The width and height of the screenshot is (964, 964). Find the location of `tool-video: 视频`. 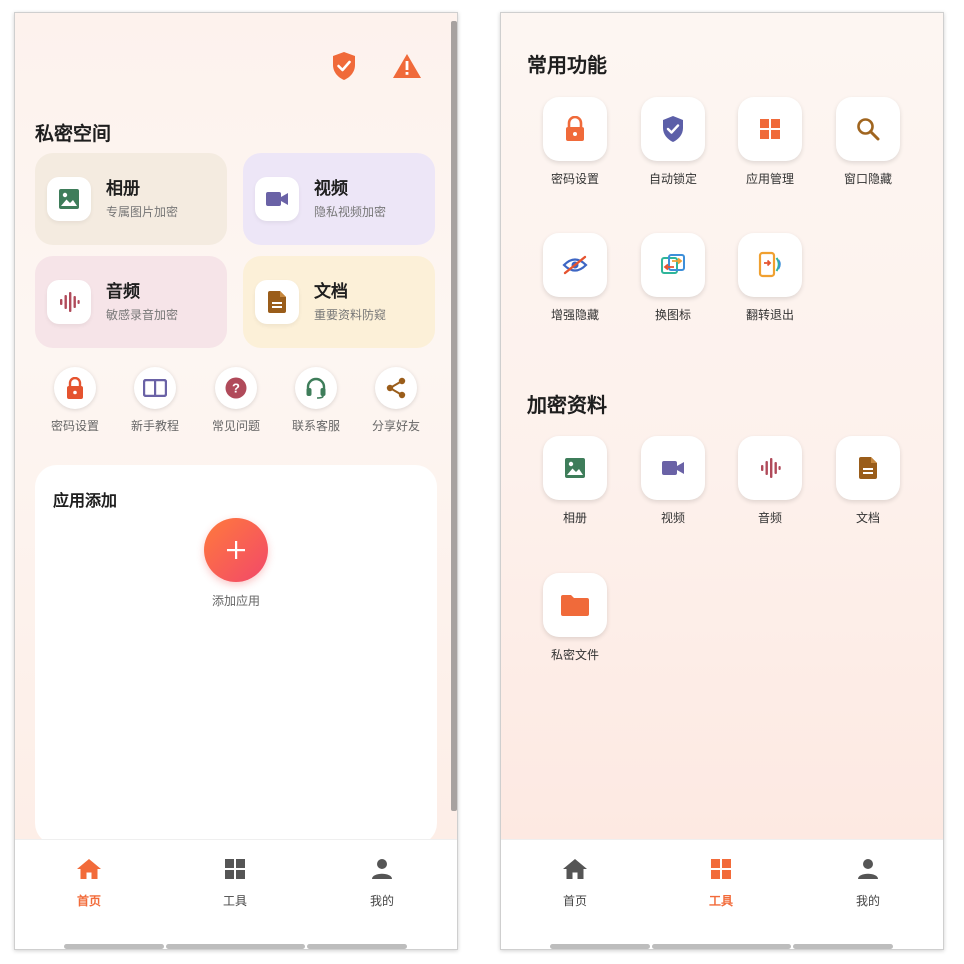

tool-video: 视频 is located at coordinates (673, 481).